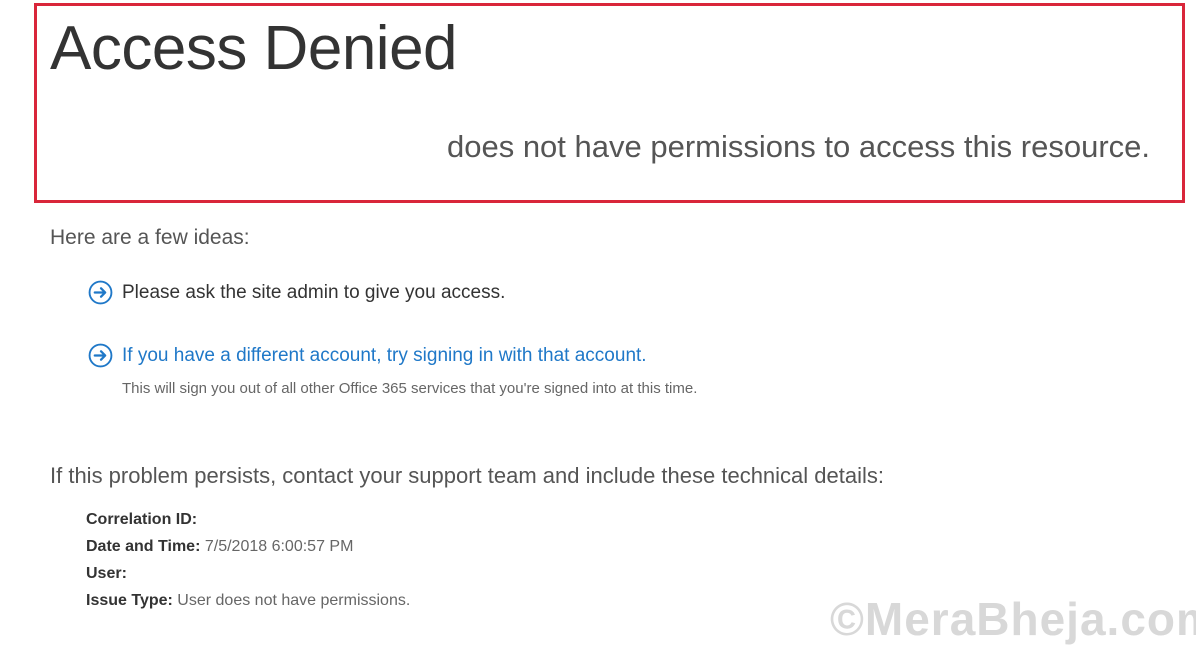 The height and width of the screenshot is (646, 1196). Describe the element at coordinates (1013, 619) in the screenshot. I see `watermark: ©MeraBheja.com` at that location.